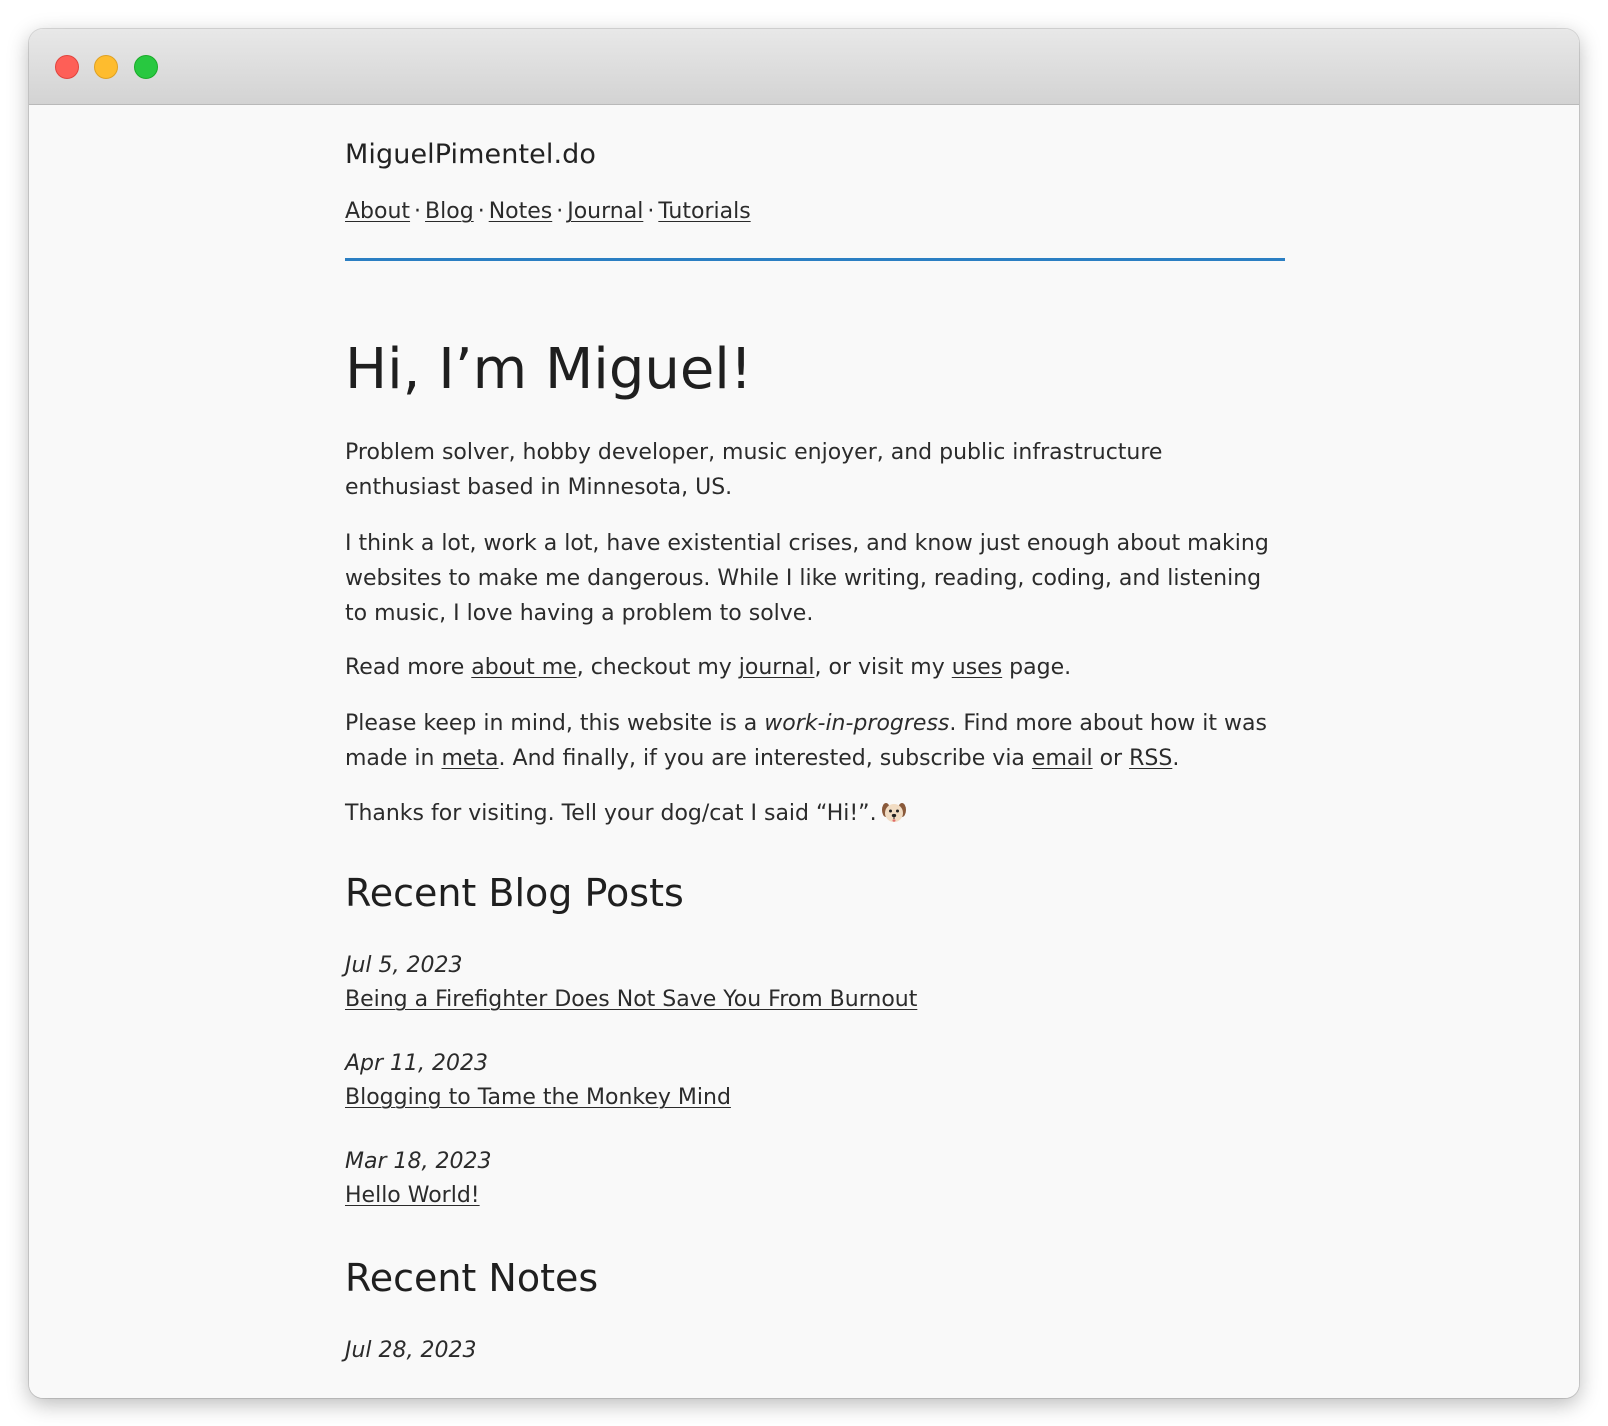 The height and width of the screenshot is (1426, 1608). Describe the element at coordinates (815, 259) in the screenshot. I see `header-divider` at that location.